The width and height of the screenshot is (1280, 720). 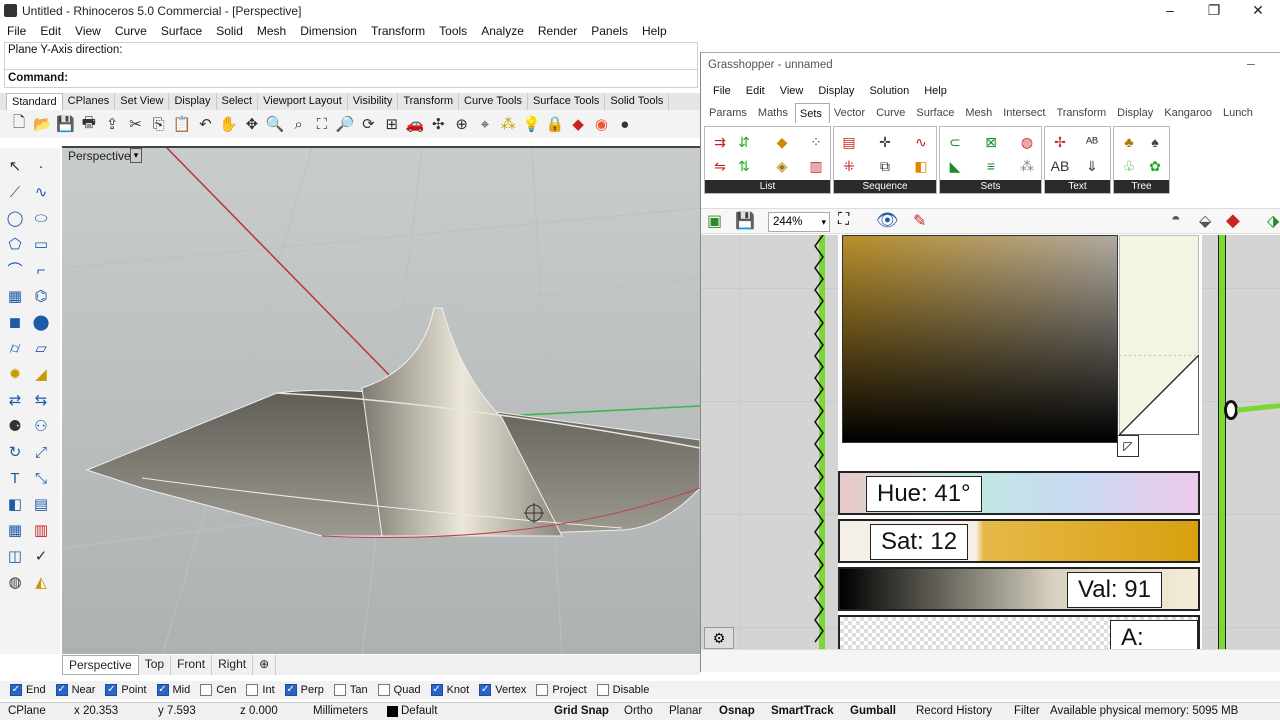 What do you see at coordinates (41, 349) in the screenshot?
I see `mesh-icon: ▱` at bounding box center [41, 349].